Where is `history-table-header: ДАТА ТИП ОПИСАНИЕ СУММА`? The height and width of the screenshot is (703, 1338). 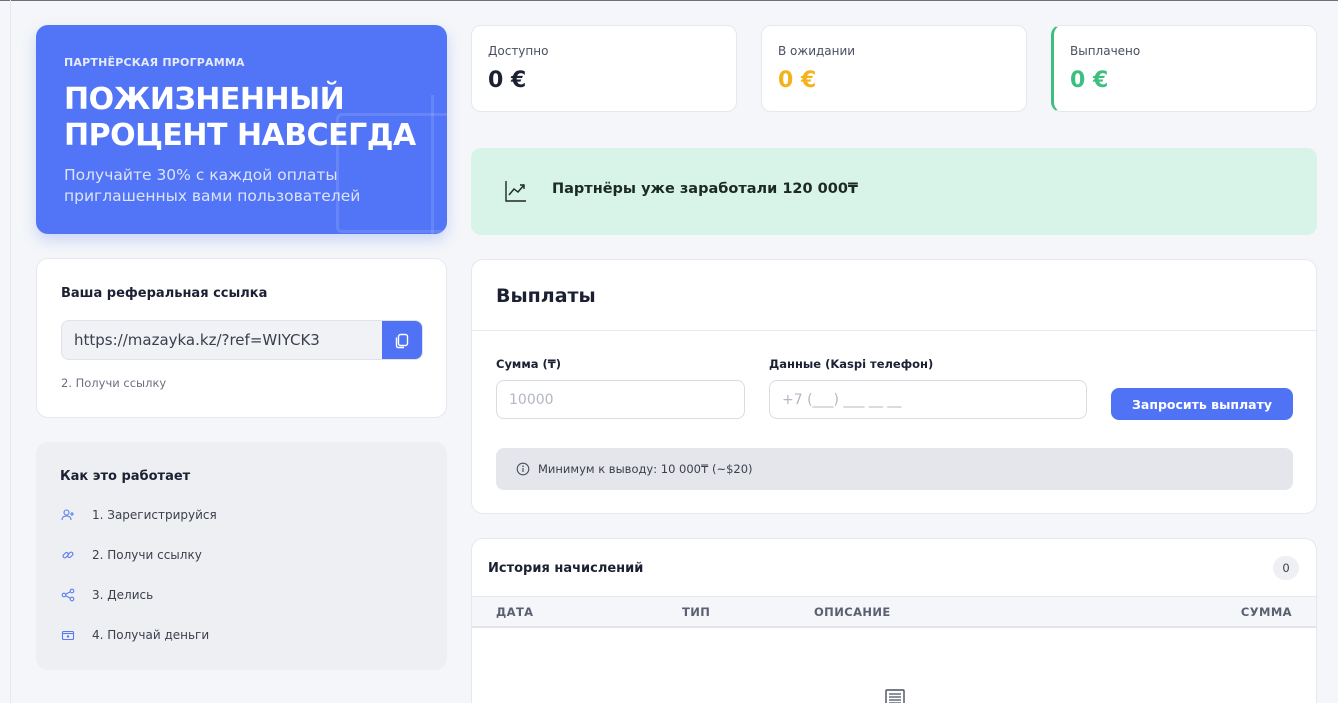 history-table-header: ДАТА ТИП ОПИСАНИЕ СУММА is located at coordinates (894, 612).